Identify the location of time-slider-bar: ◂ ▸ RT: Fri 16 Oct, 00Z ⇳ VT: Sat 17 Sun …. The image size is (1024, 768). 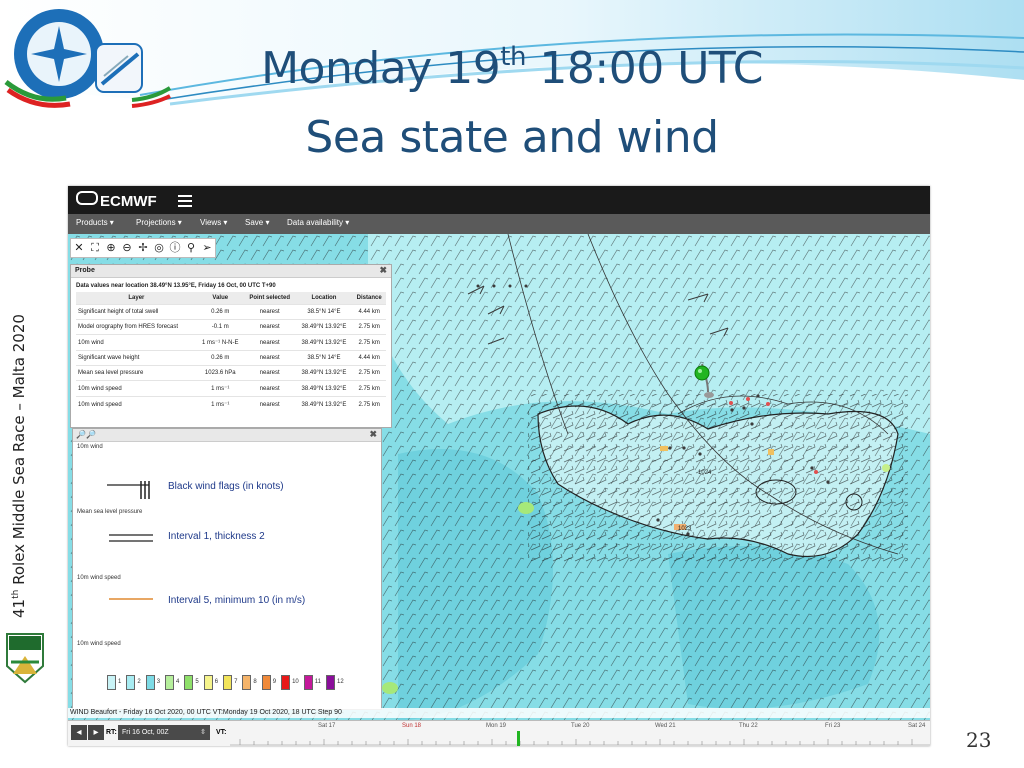
(499, 733).